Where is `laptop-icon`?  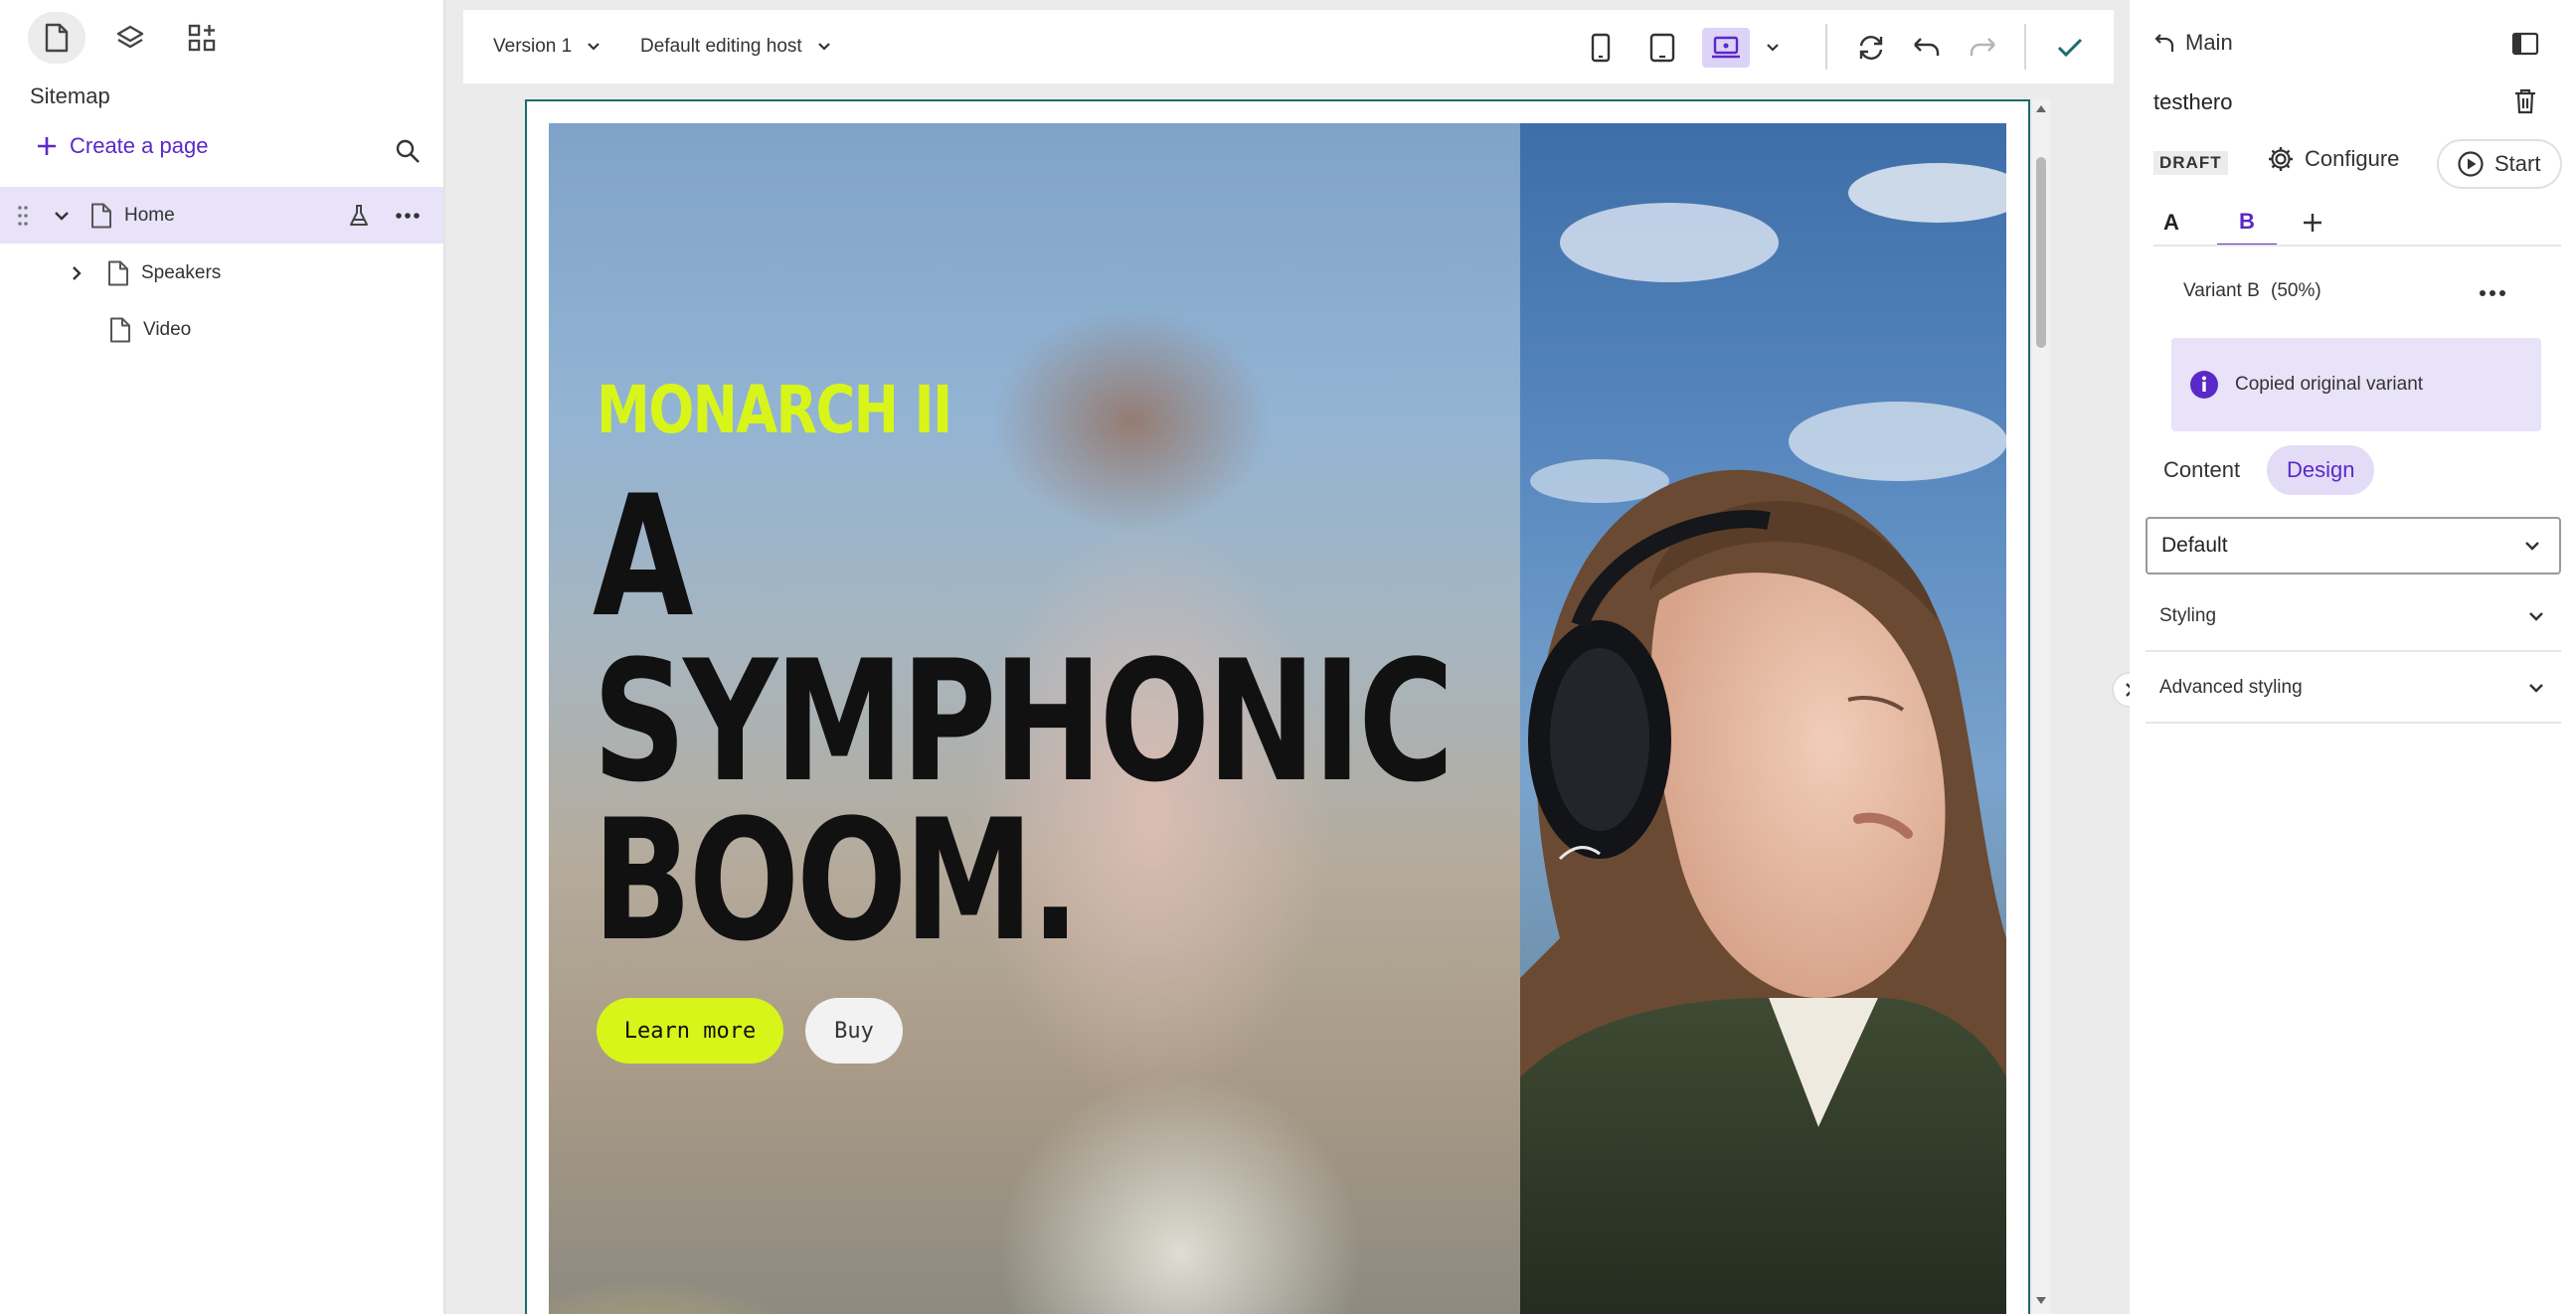 laptop-icon is located at coordinates (1726, 47).